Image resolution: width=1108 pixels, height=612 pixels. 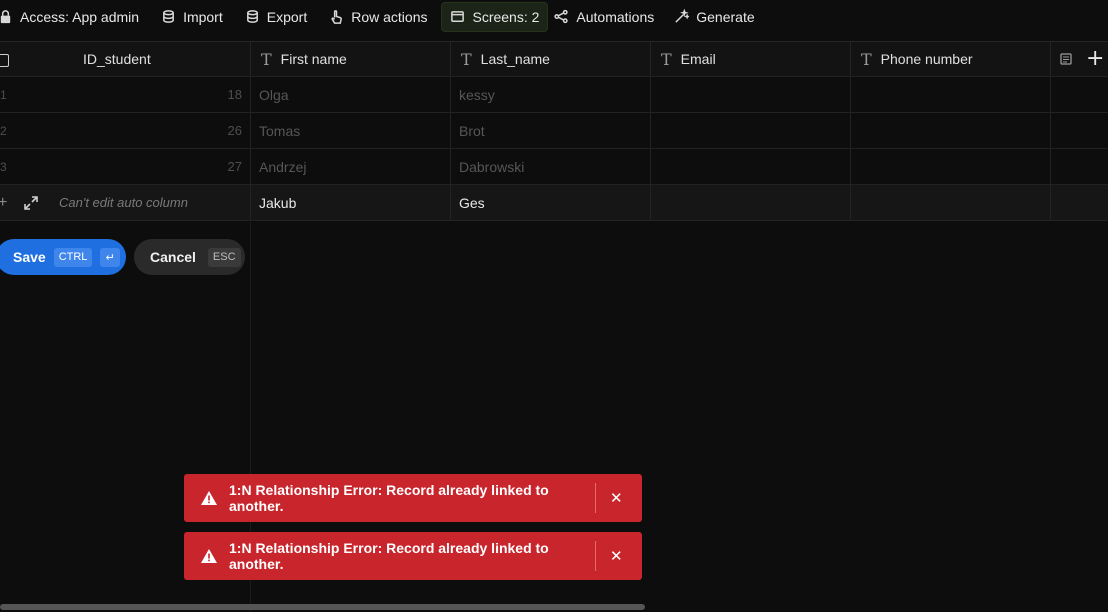 What do you see at coordinates (3, 166) in the screenshot?
I see `row-number: 3` at bounding box center [3, 166].